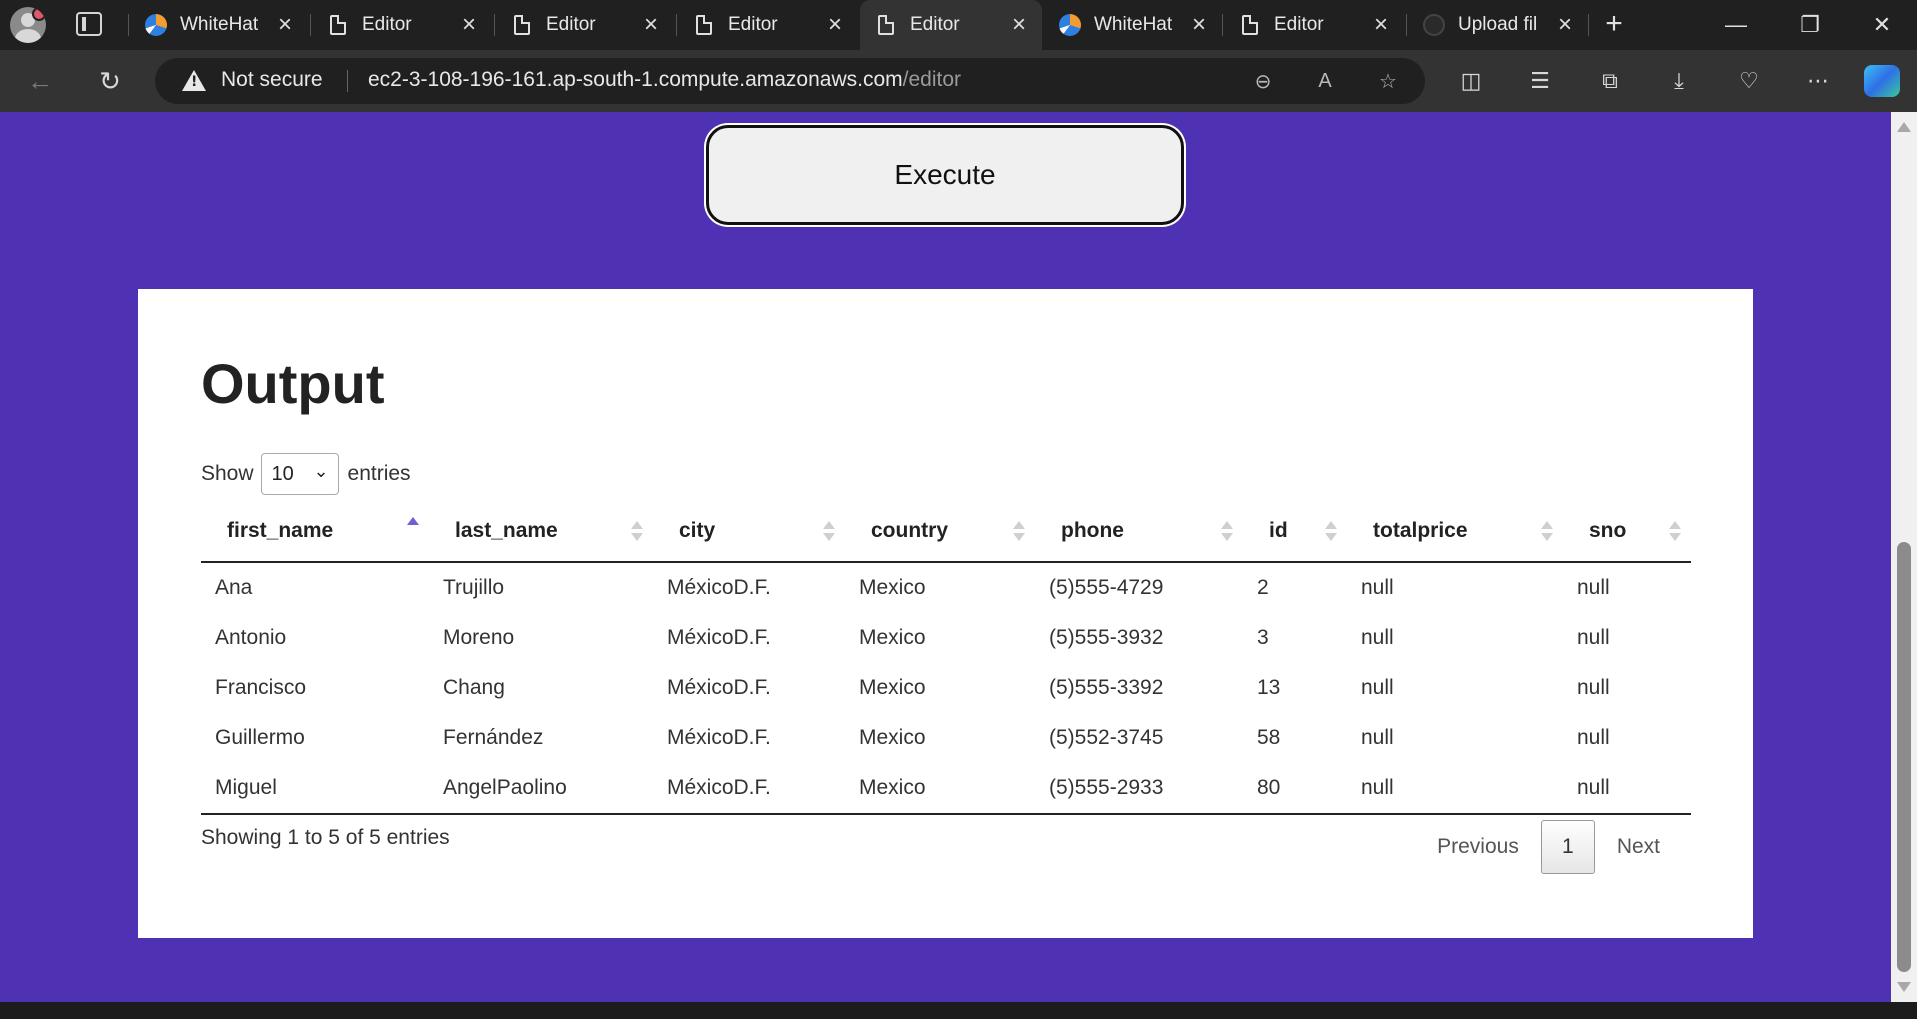 This screenshot has height=1019, width=1917. I want to click on split-screen-icon: ◫, so click(1471, 81).